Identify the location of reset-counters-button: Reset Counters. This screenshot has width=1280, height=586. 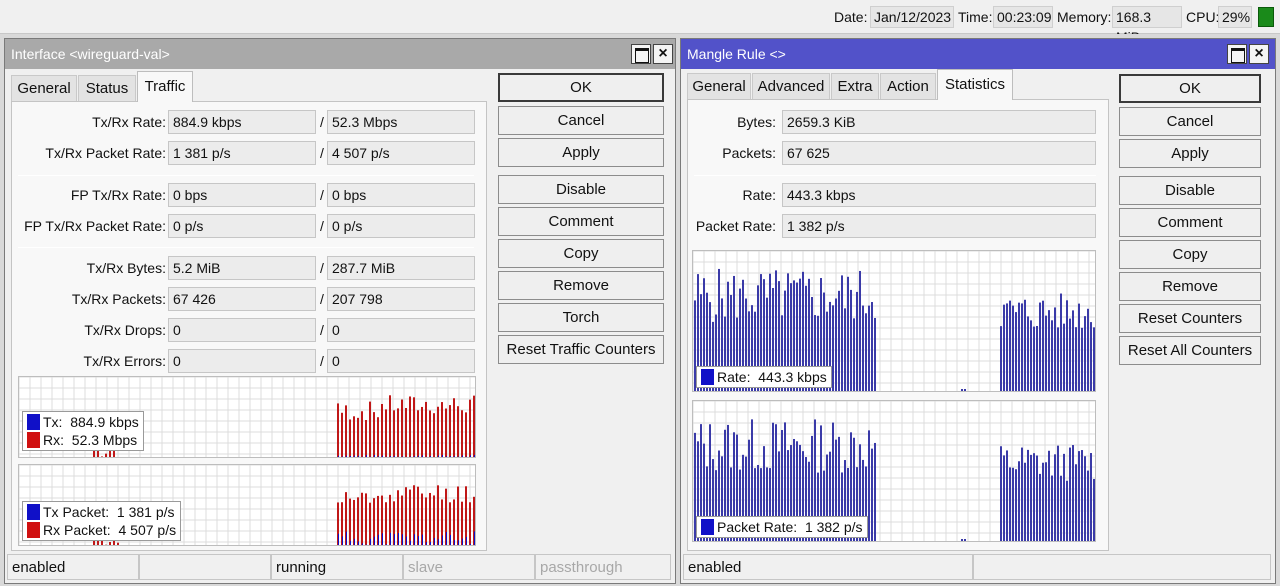
(1190, 318).